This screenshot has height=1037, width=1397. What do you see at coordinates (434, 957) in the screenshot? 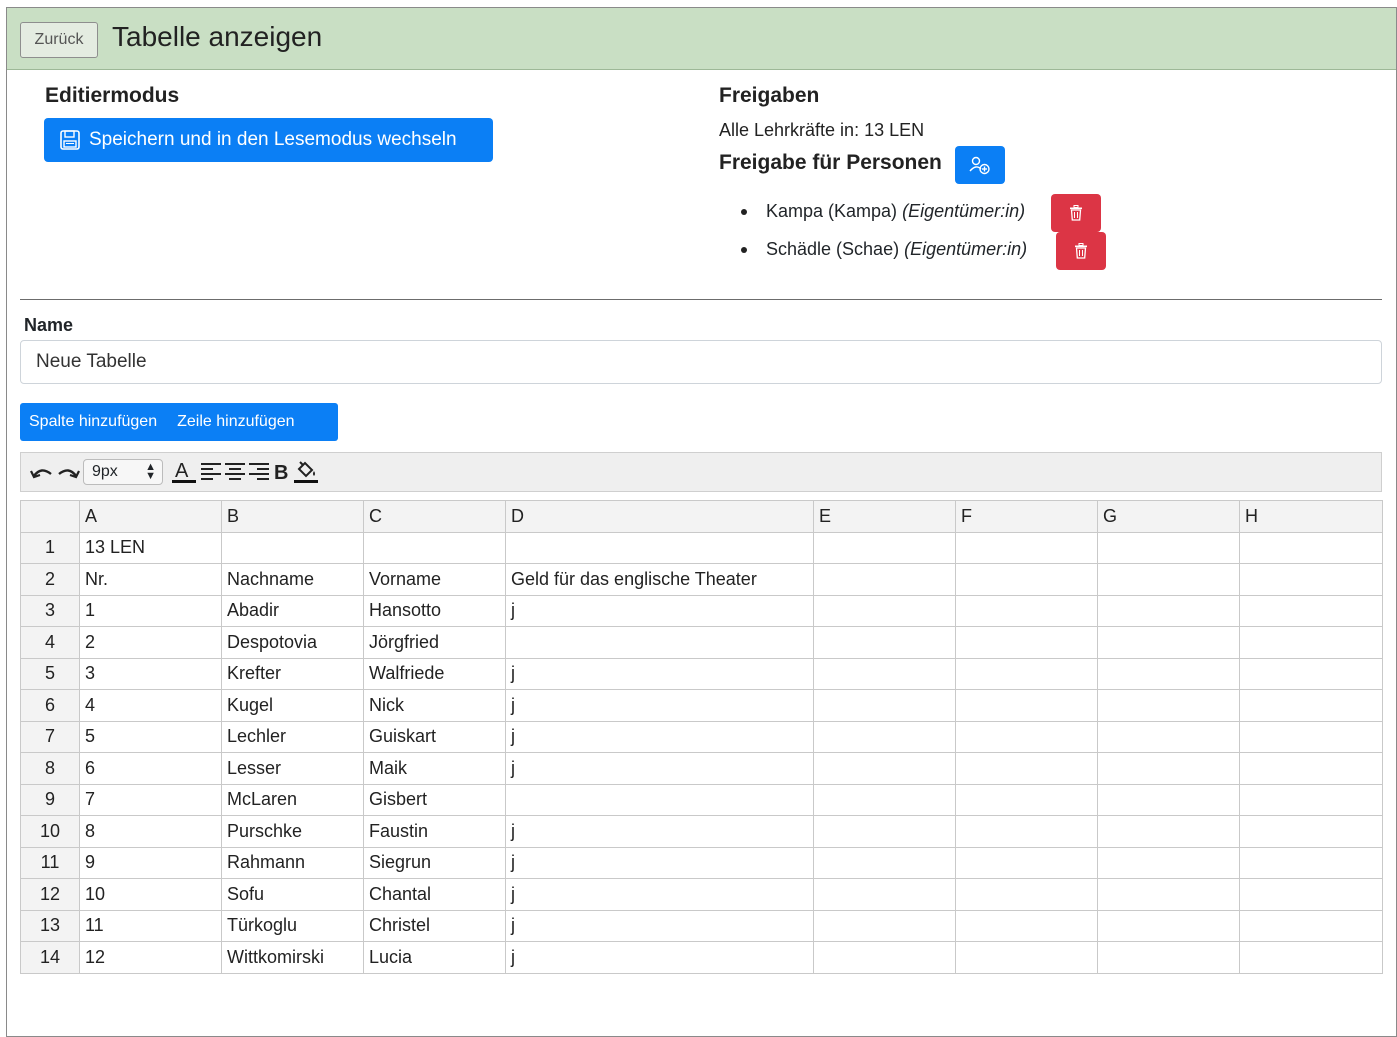
I see `sheet-cell: Lucia` at bounding box center [434, 957].